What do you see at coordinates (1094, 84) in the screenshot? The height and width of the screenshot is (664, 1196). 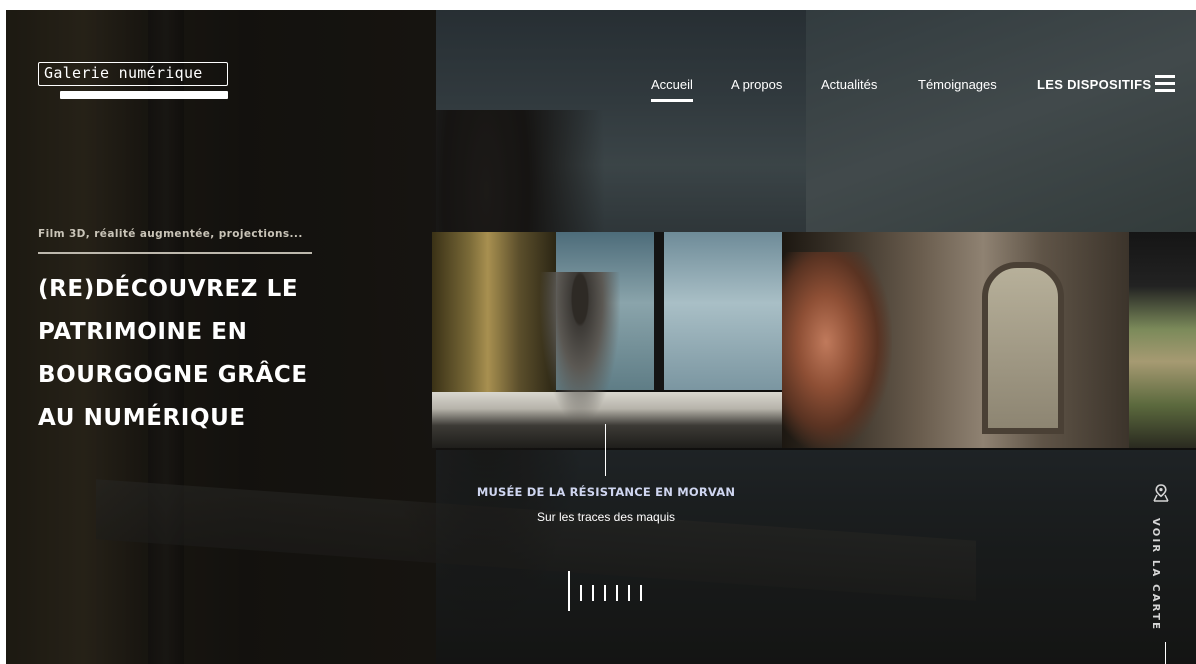 I see `nav-item-les-dispositifs: LES DISPOSITIFS` at bounding box center [1094, 84].